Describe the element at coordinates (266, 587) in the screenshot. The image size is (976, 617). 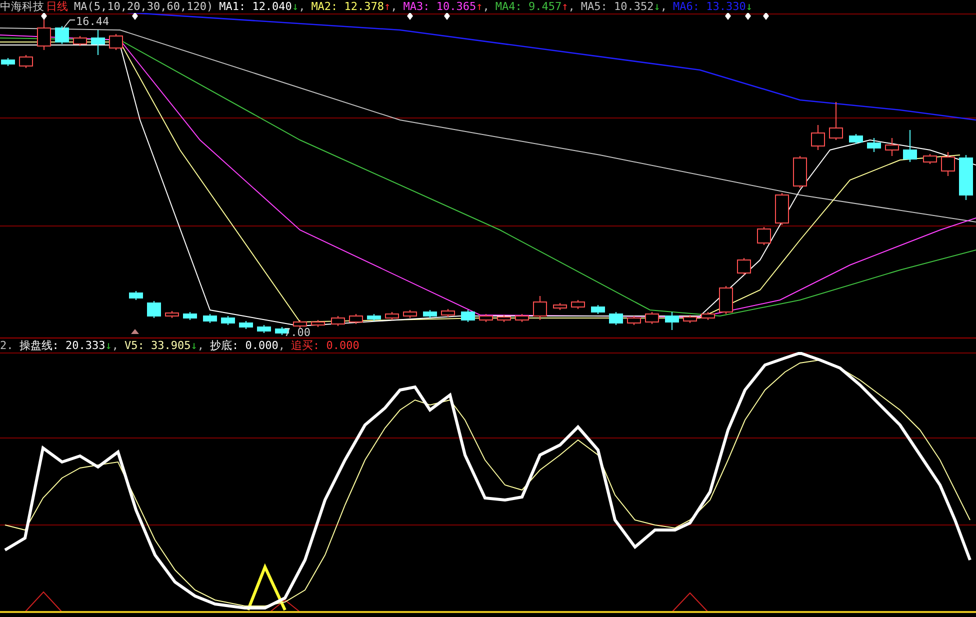
I see `signal-spike-line` at that location.